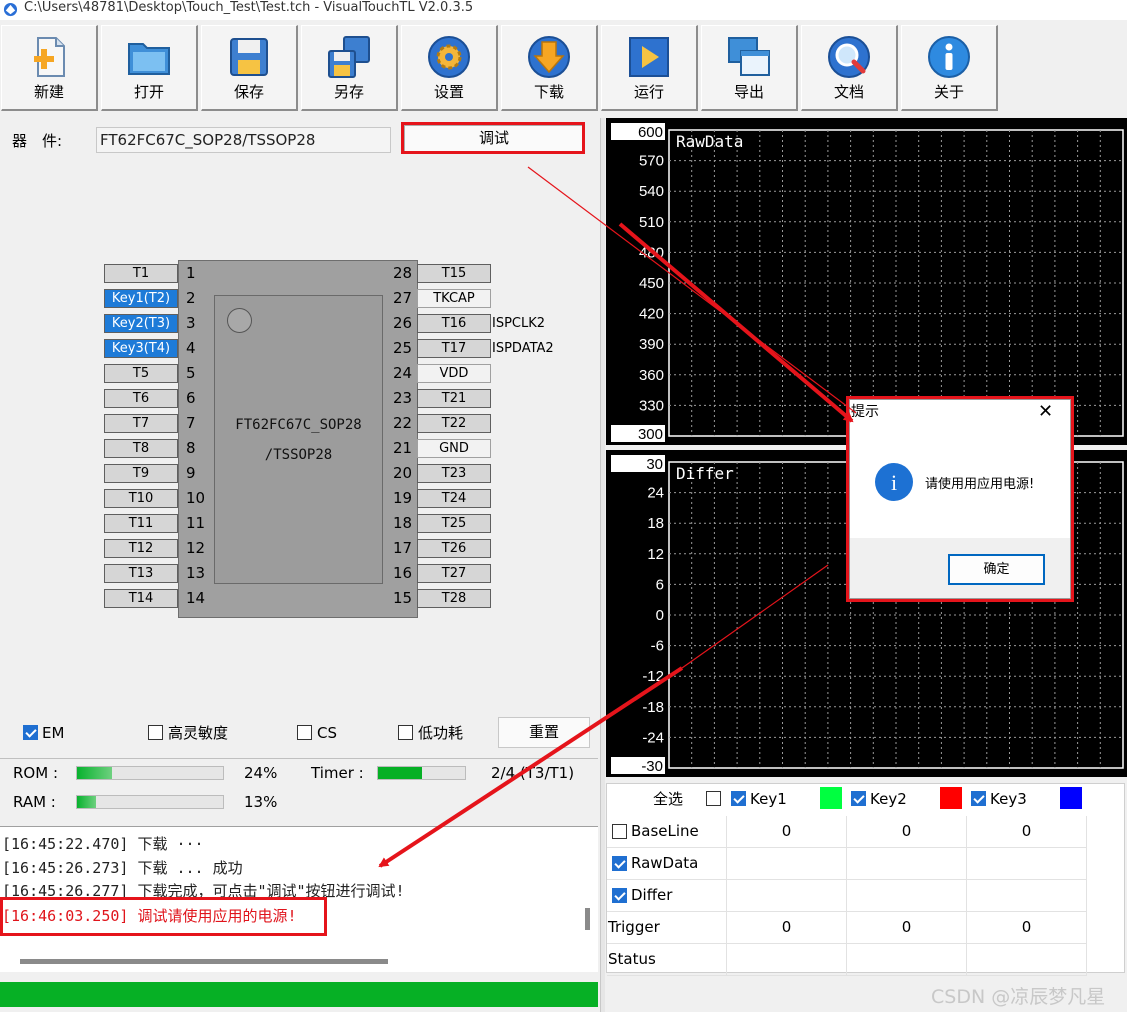 This screenshot has width=1127, height=1012. What do you see at coordinates (619, 895) in the screenshot?
I see `row-checkbox-differ` at bounding box center [619, 895].